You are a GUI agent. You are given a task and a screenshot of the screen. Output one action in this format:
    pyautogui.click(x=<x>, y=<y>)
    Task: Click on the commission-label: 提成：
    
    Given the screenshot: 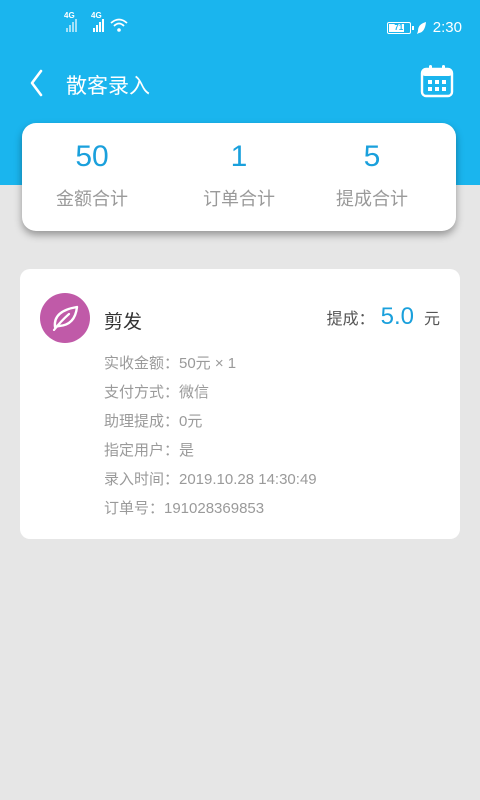 What is the action you would take?
    pyautogui.click(x=350, y=319)
    